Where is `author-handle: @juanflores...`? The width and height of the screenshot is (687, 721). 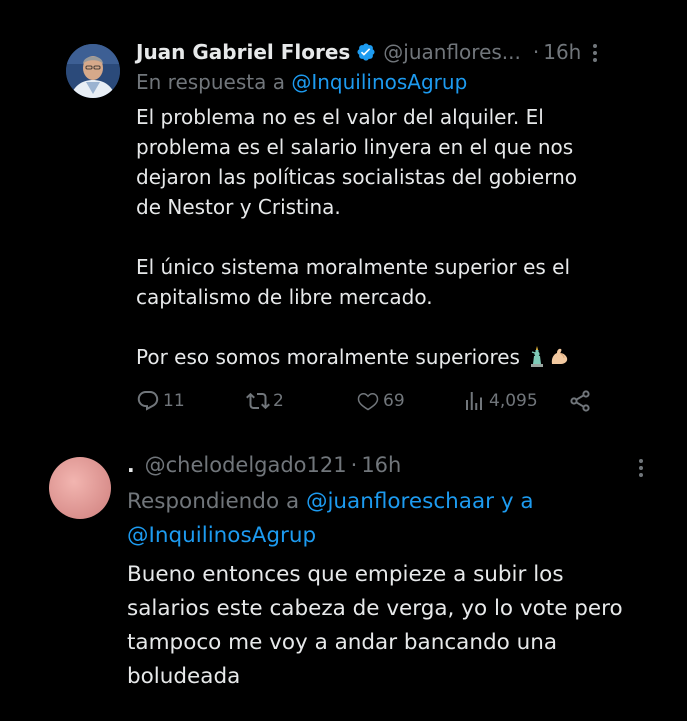 author-handle: @juanflores... is located at coordinates (452, 52).